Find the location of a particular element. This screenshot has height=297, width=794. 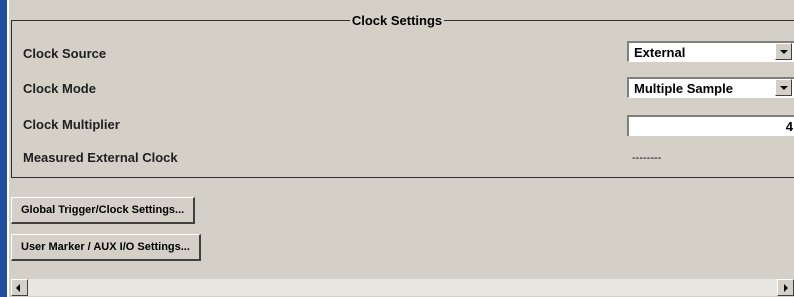

measured-external-clock-value: -------- is located at coordinates (647, 158).